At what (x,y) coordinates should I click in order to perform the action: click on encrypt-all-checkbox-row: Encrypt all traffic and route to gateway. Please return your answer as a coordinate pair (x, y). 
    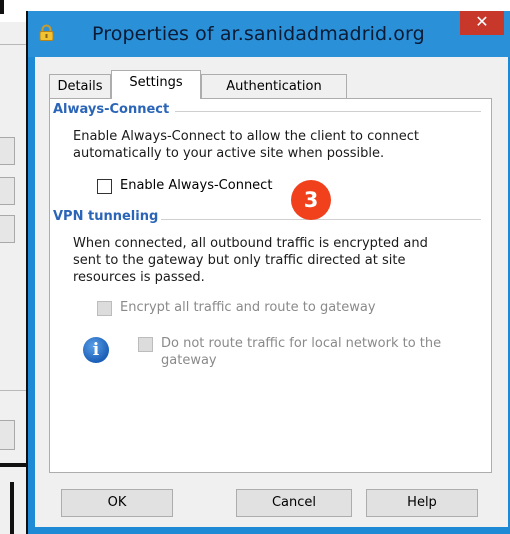
    Looking at the image, I should click on (236, 307).